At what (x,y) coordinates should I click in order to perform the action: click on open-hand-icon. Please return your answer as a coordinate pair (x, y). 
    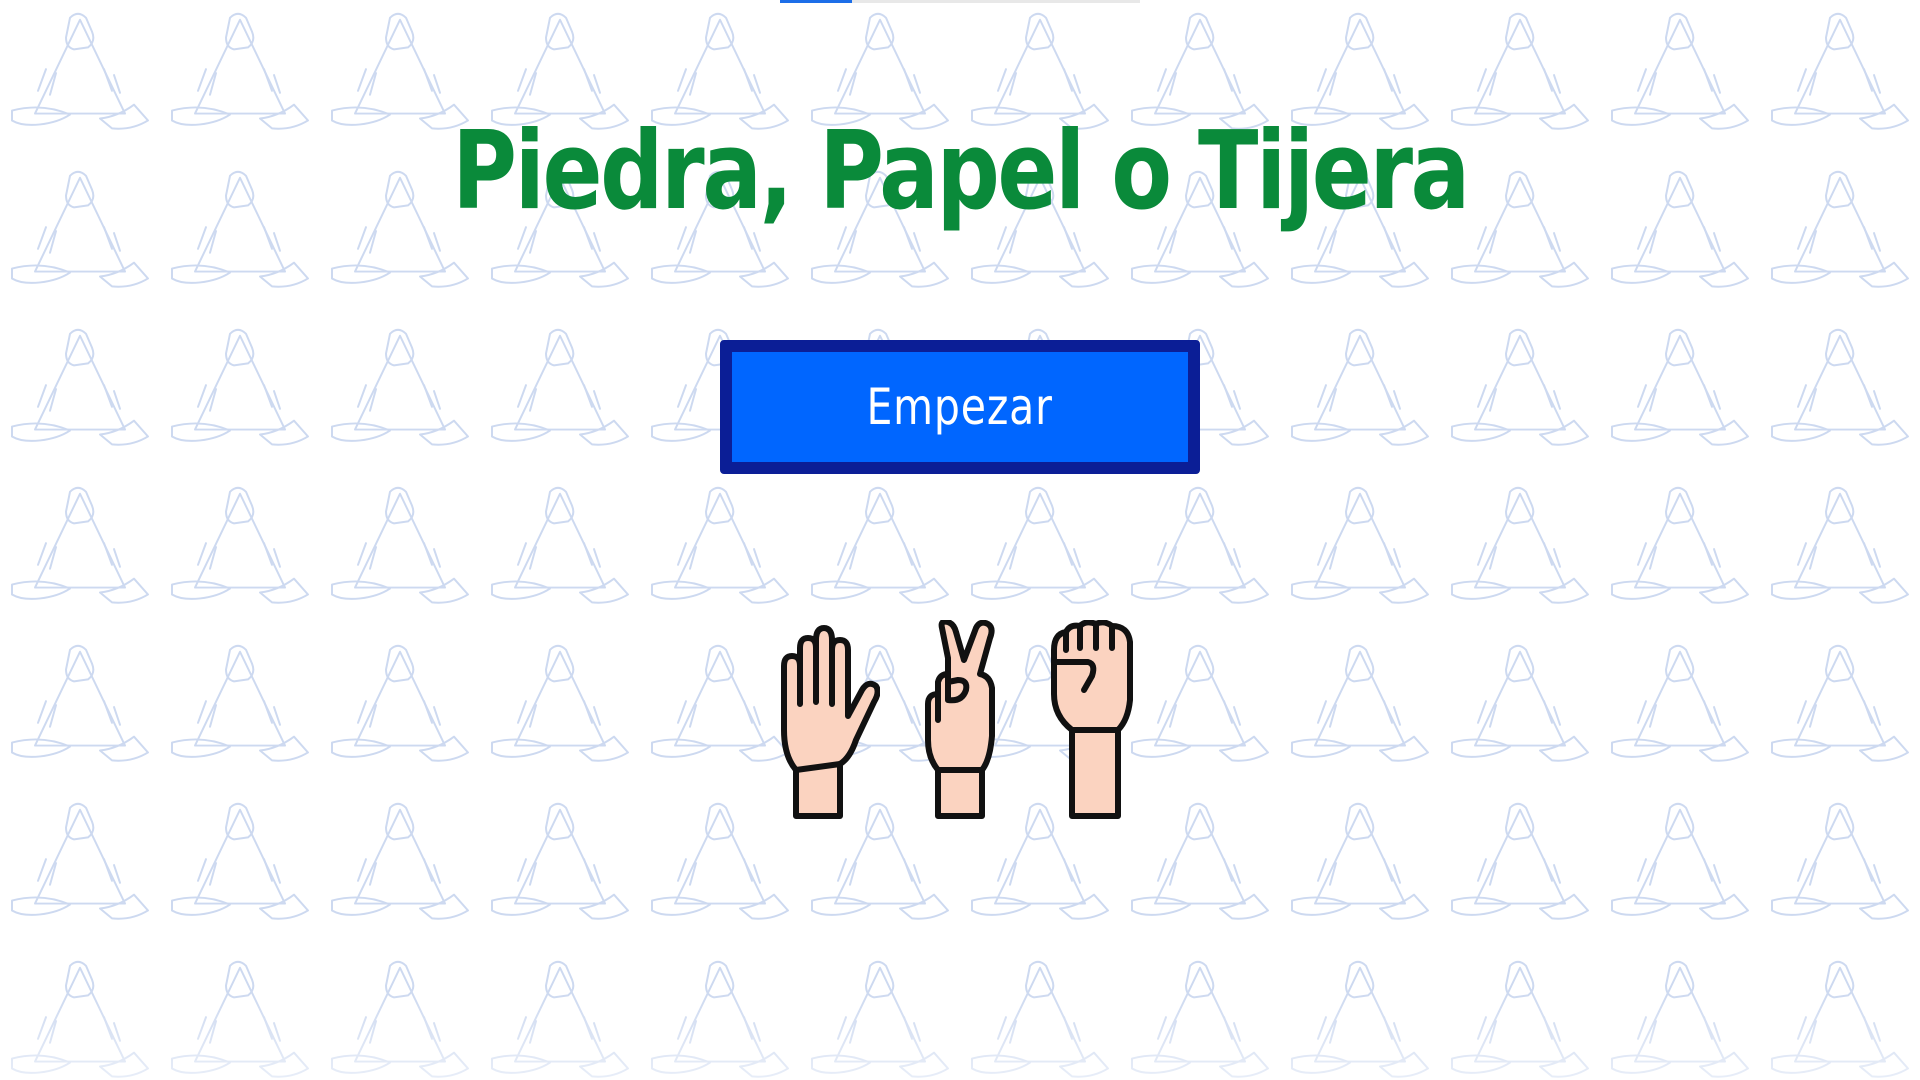
    Looking at the image, I should click on (830, 722).